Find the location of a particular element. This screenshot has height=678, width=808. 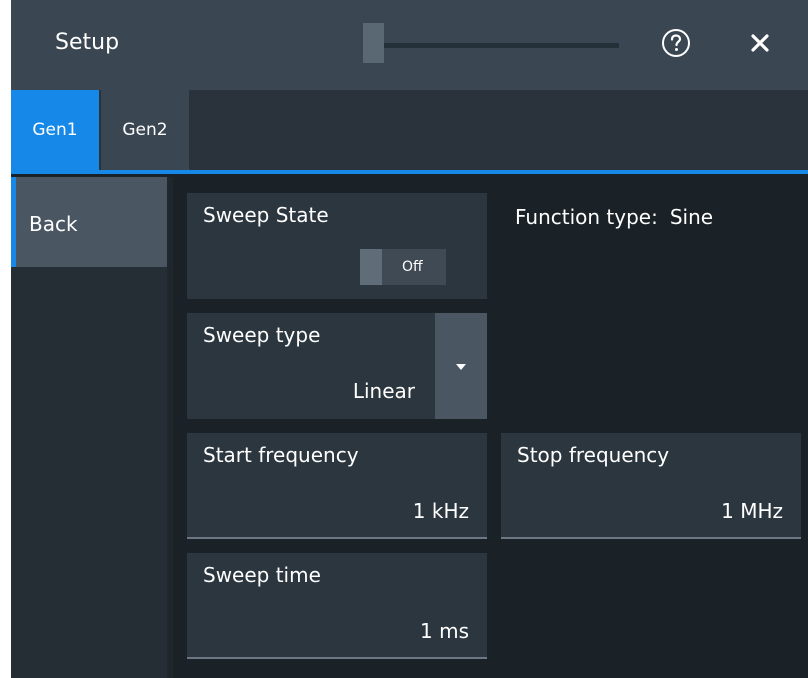

help-button is located at coordinates (676, 43).